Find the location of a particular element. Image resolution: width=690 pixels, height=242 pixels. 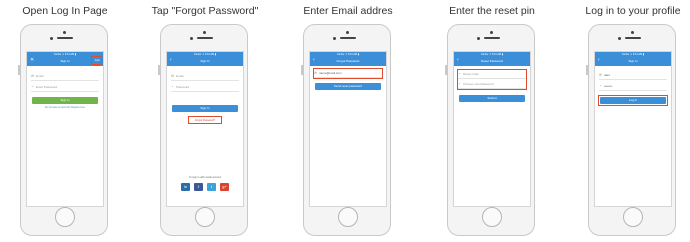

step-caption: Tap "Forgot Password" is located at coordinates (205, 11).